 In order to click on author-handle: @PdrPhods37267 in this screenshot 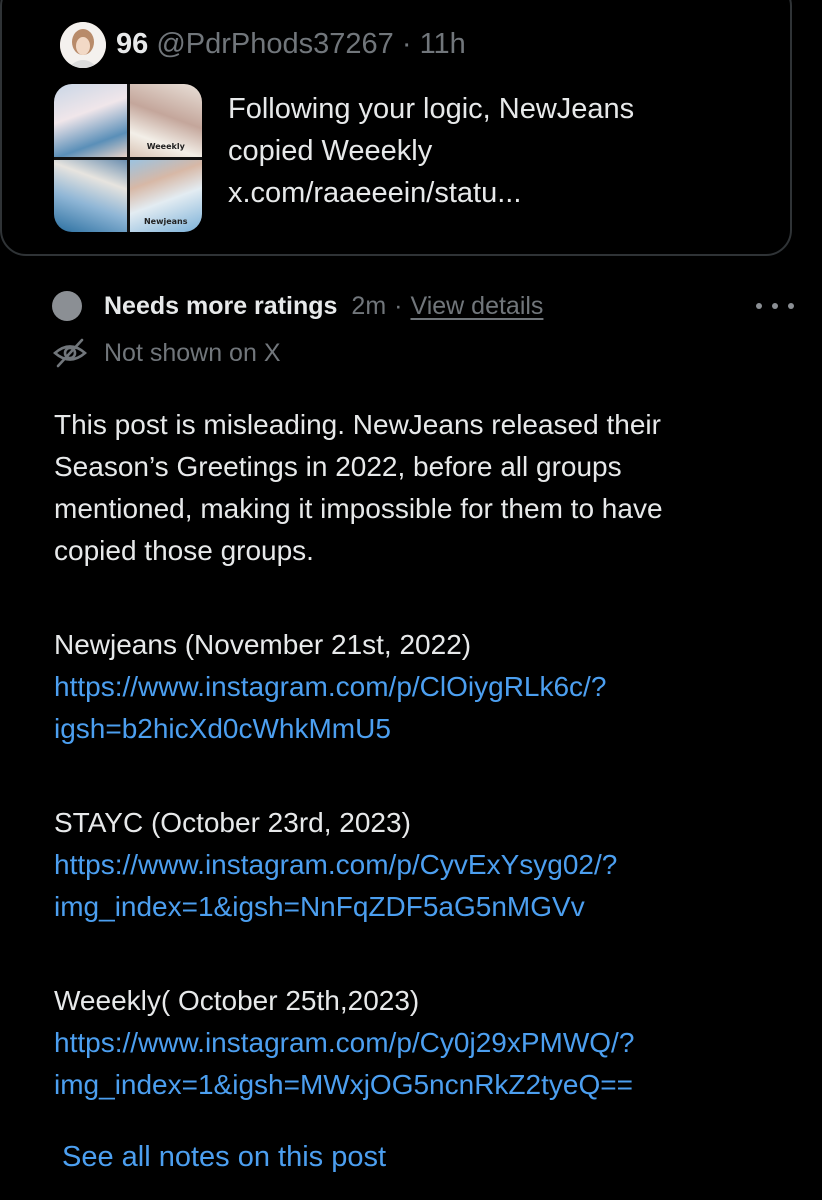, I will do `click(274, 44)`.